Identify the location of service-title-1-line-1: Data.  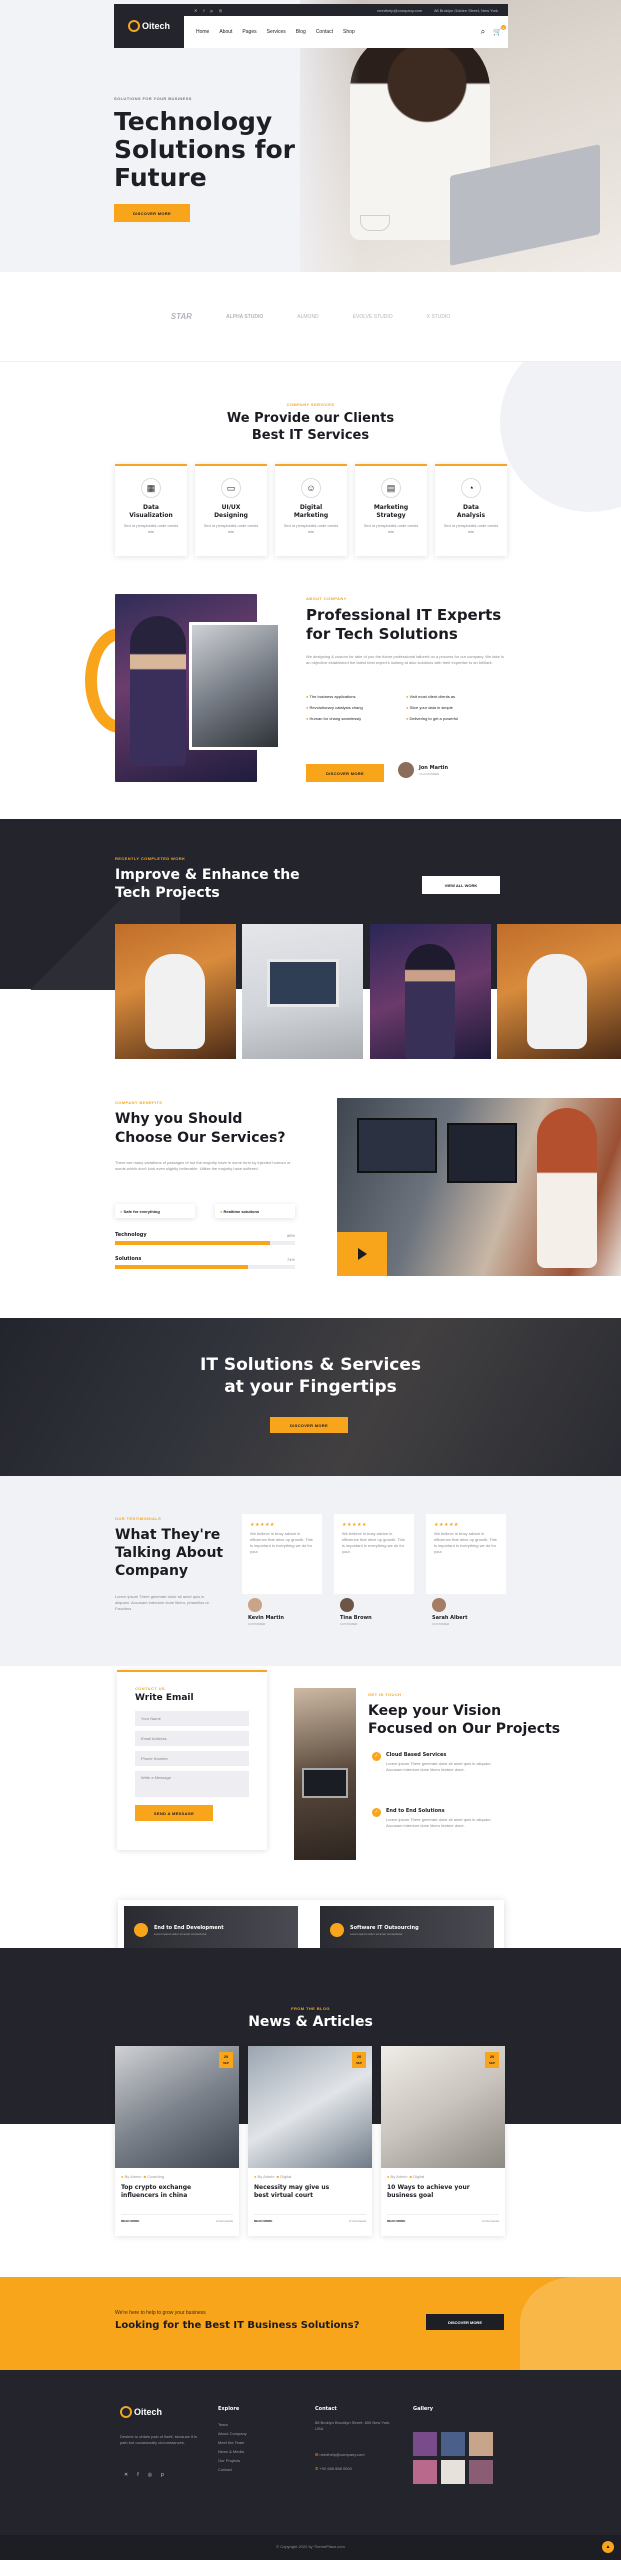
(151, 507).